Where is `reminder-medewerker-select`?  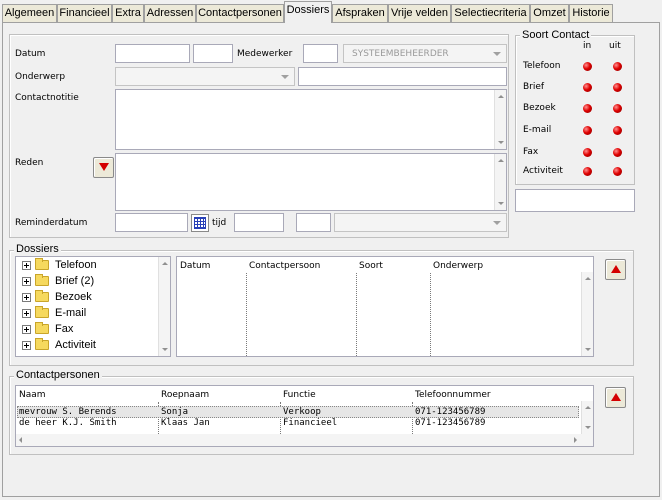
reminder-medewerker-select is located at coordinates (420, 222).